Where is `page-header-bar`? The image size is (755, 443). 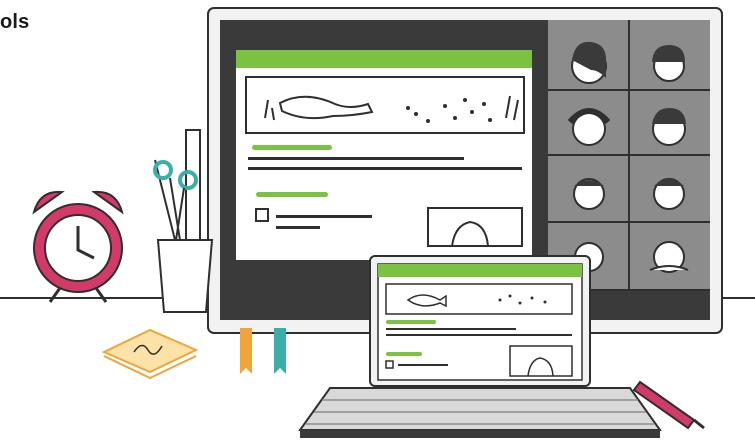
page-header-bar is located at coordinates (384, 59).